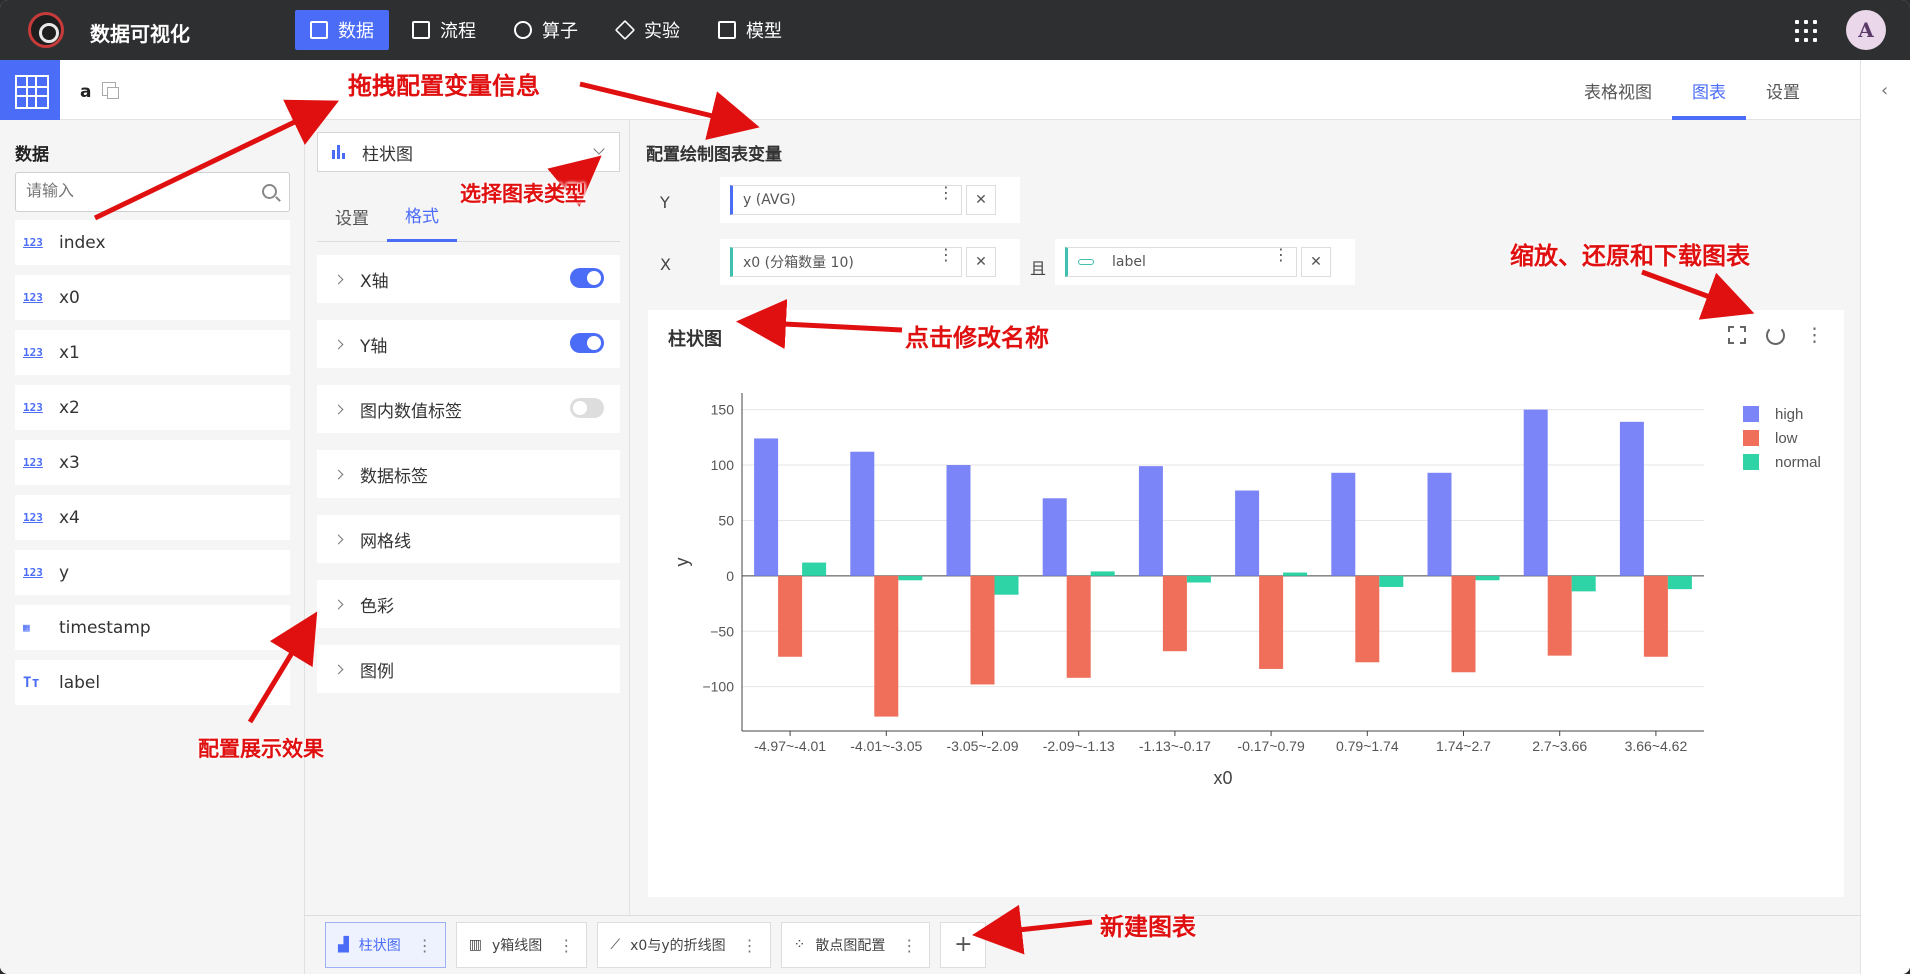  Describe the element at coordinates (1271, 746) in the screenshot. I see `x-tick-label: -0.17~0.79` at that location.